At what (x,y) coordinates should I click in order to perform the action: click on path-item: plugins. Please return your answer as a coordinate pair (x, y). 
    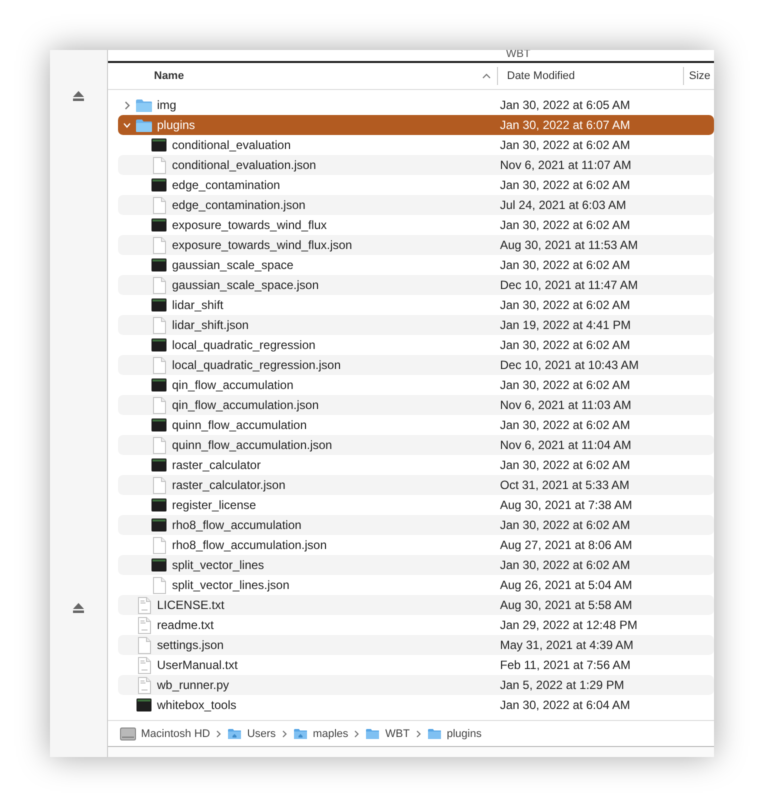
    Looking at the image, I should click on (454, 734).